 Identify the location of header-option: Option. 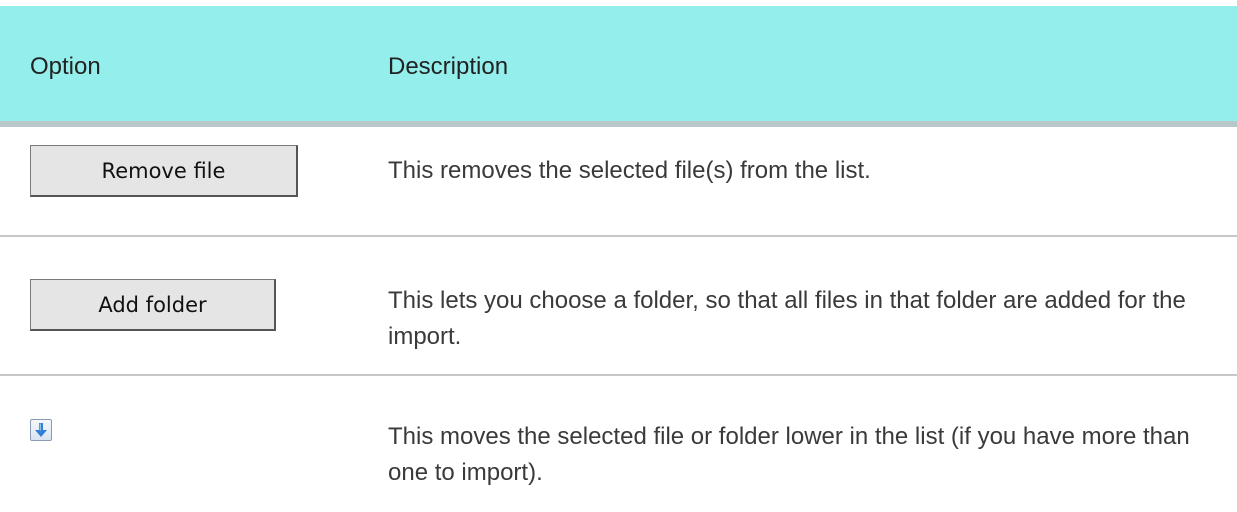
(65, 66).